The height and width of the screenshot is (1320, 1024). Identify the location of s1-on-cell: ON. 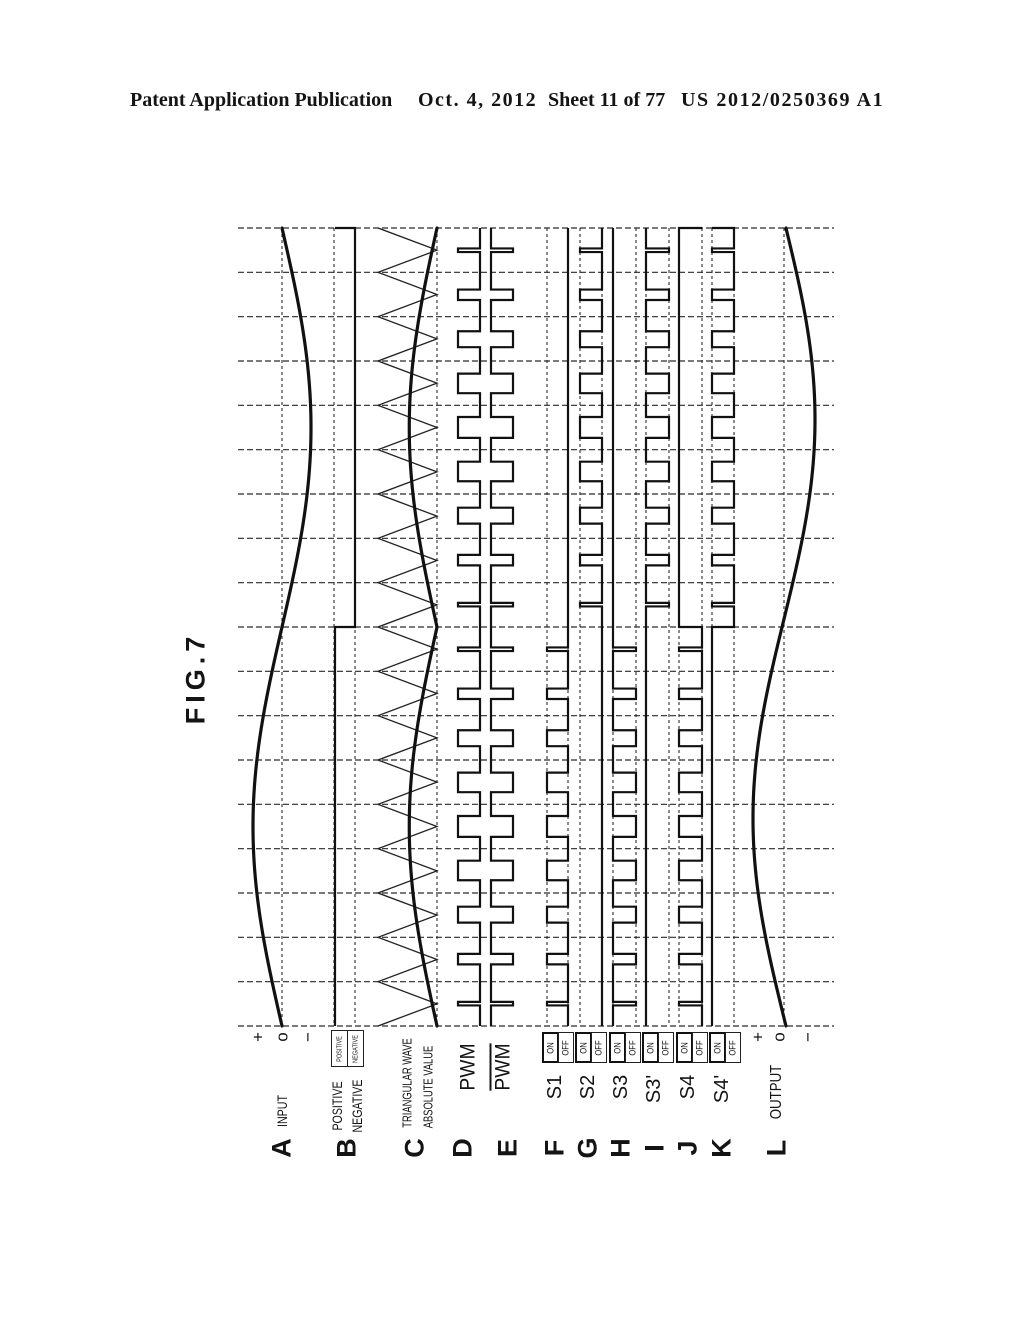
(550, 1047).